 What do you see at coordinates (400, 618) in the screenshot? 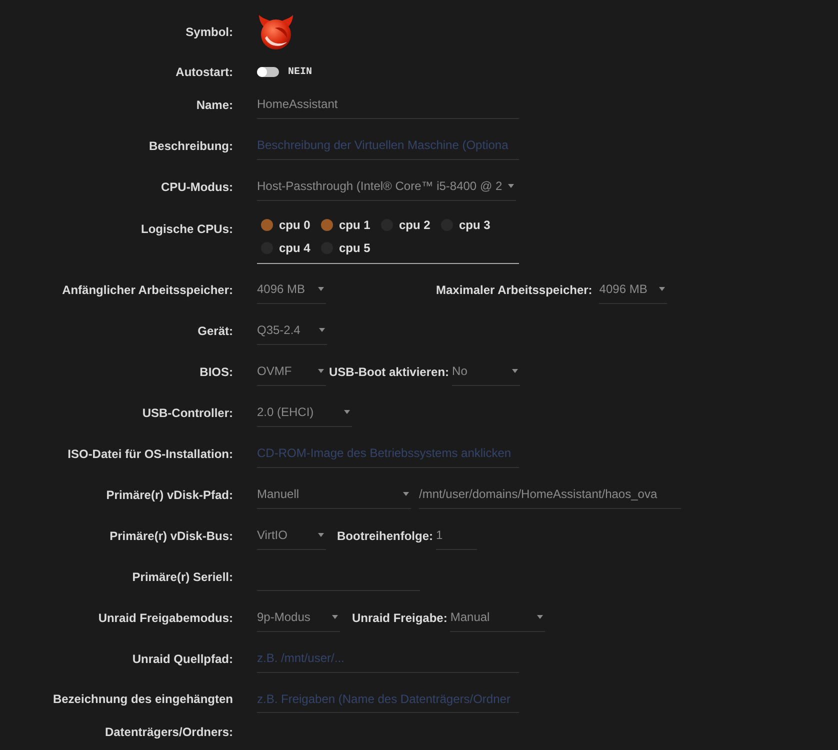
I see `field-label: Unraid Freigabe:` at bounding box center [400, 618].